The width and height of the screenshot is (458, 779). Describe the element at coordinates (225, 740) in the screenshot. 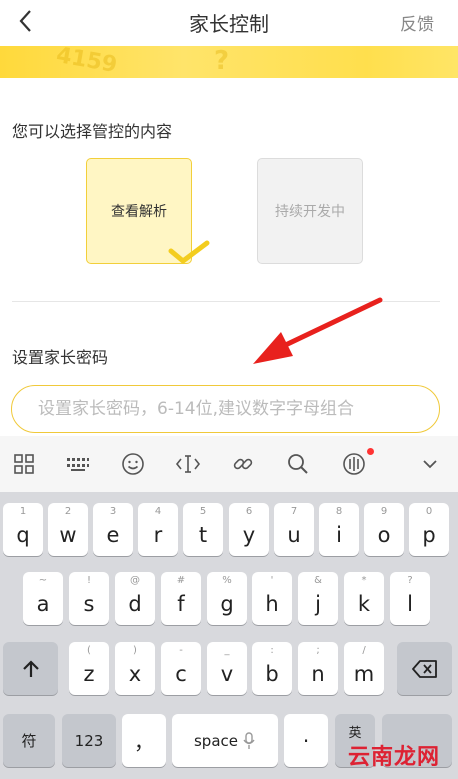

I see `space-key: space` at that location.